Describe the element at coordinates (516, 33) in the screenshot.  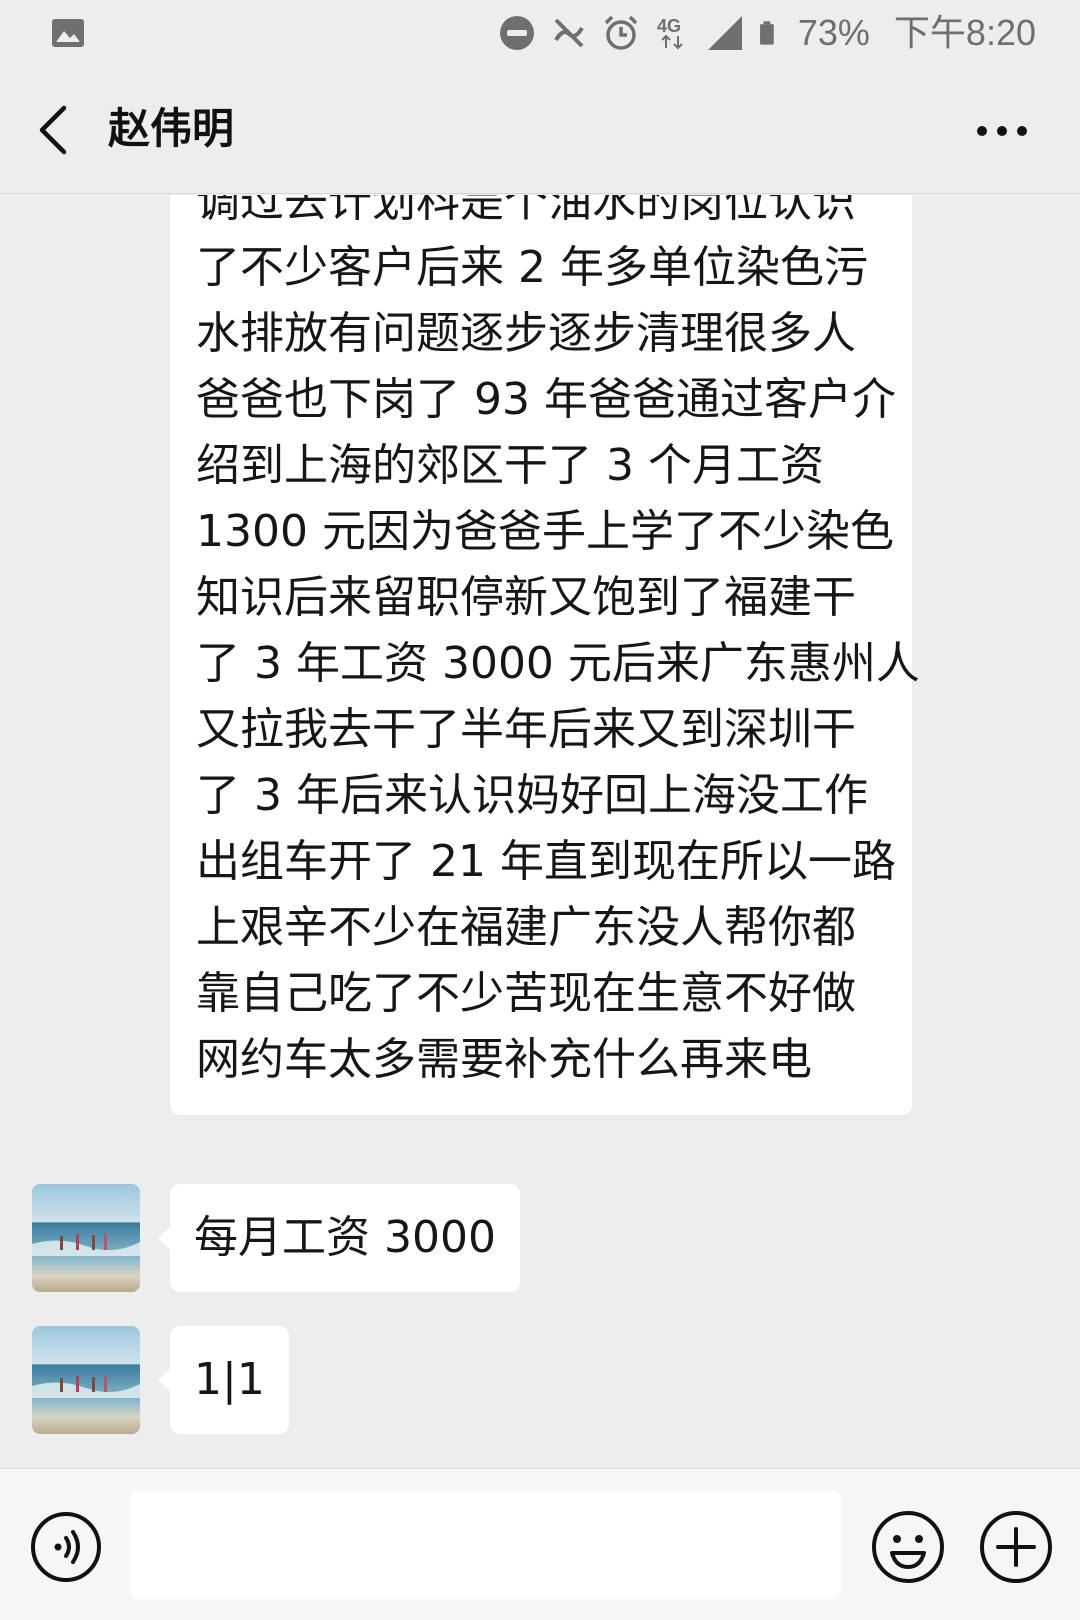
I see `do-not-disturb-icon` at that location.